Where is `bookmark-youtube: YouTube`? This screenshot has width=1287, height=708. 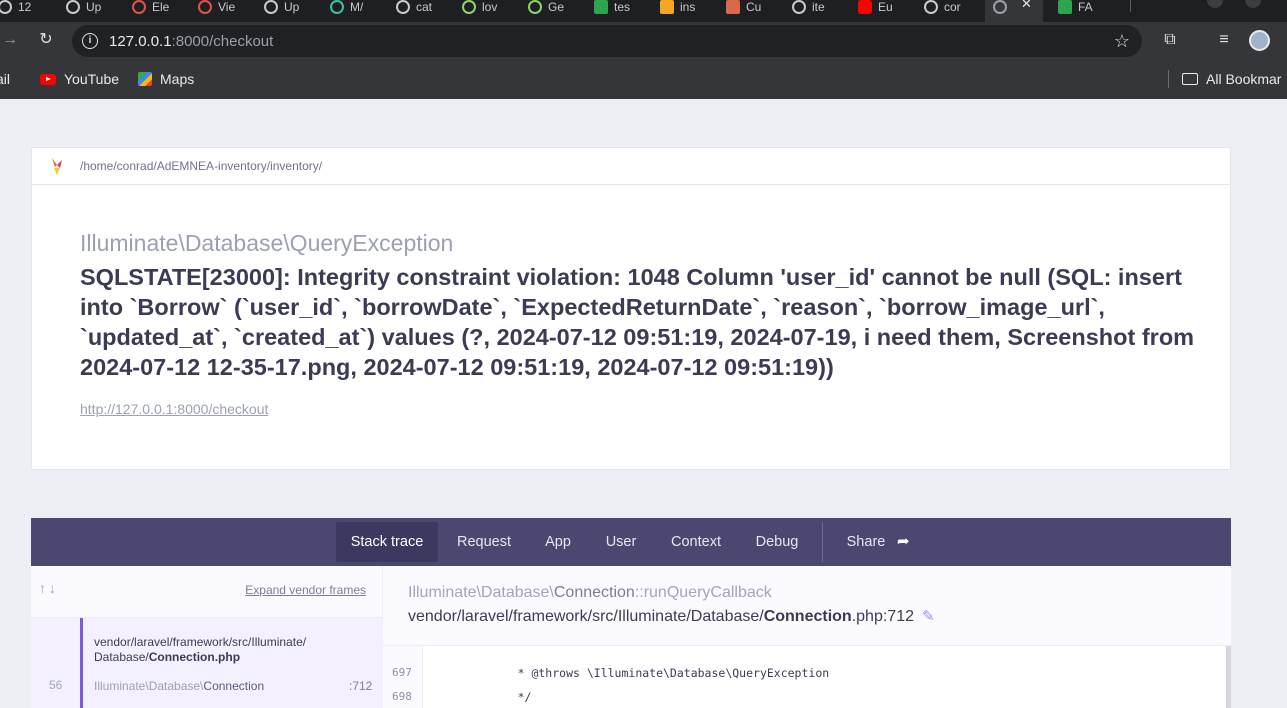 bookmark-youtube: YouTube is located at coordinates (79, 79).